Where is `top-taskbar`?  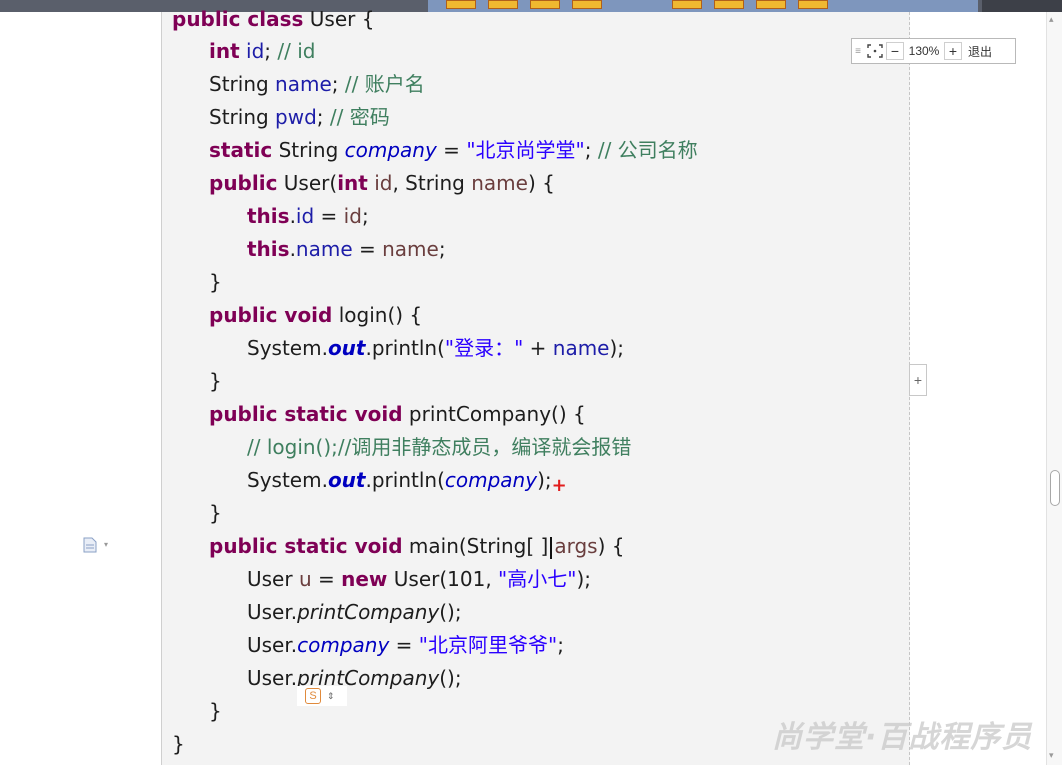 top-taskbar is located at coordinates (531, 6).